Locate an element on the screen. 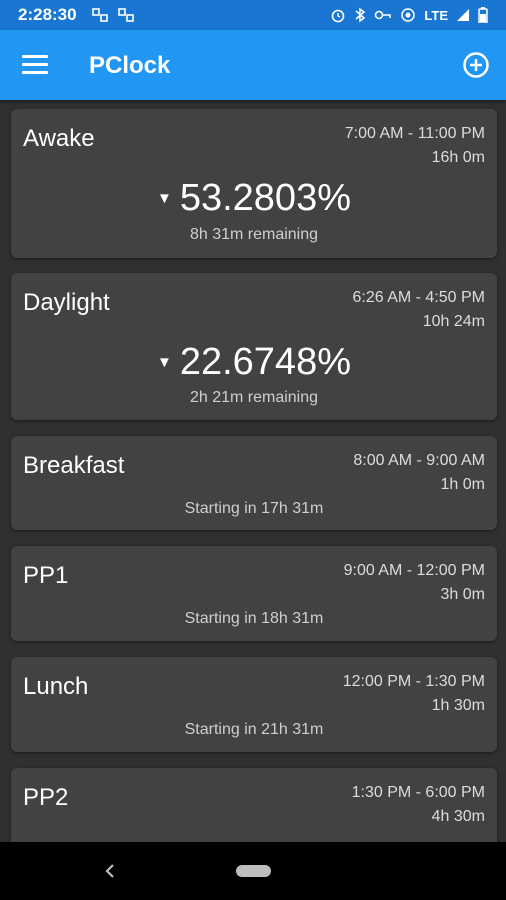 The height and width of the screenshot is (900, 506). period-status: 2h 21m remaining is located at coordinates (254, 397).